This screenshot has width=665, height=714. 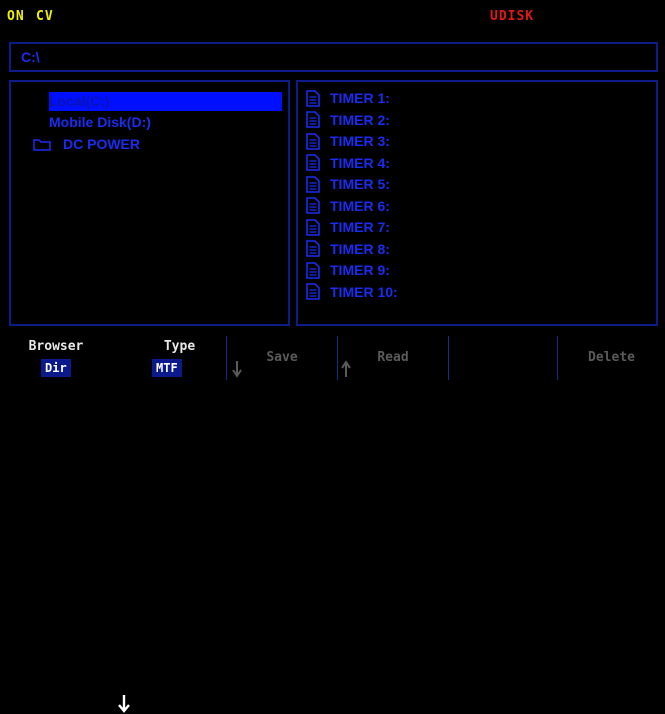 I want to click on file-label: TIMER 5:, so click(x=360, y=184).